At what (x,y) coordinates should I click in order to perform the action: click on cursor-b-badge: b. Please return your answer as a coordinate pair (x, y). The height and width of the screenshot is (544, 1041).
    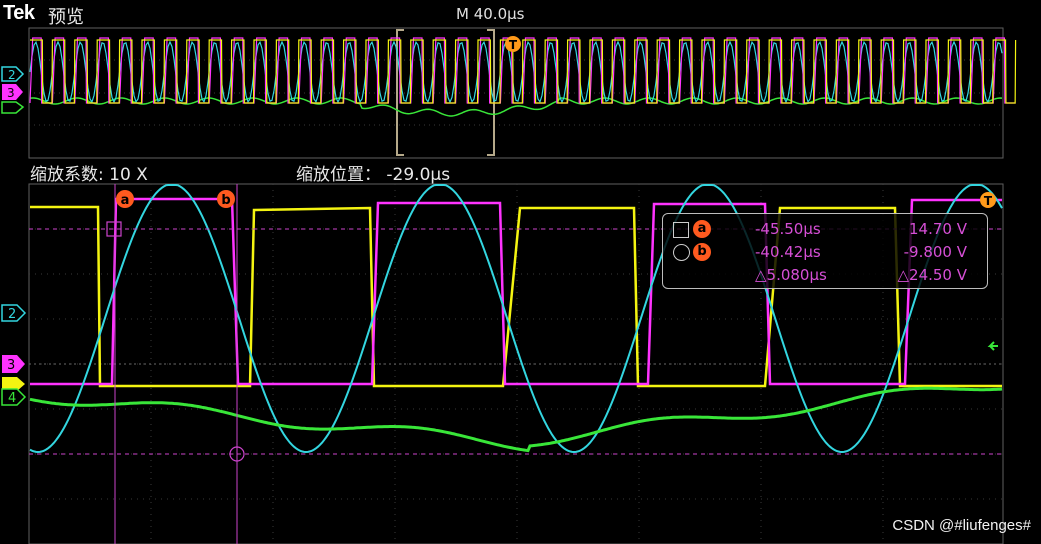
    Looking at the image, I should click on (226, 199).